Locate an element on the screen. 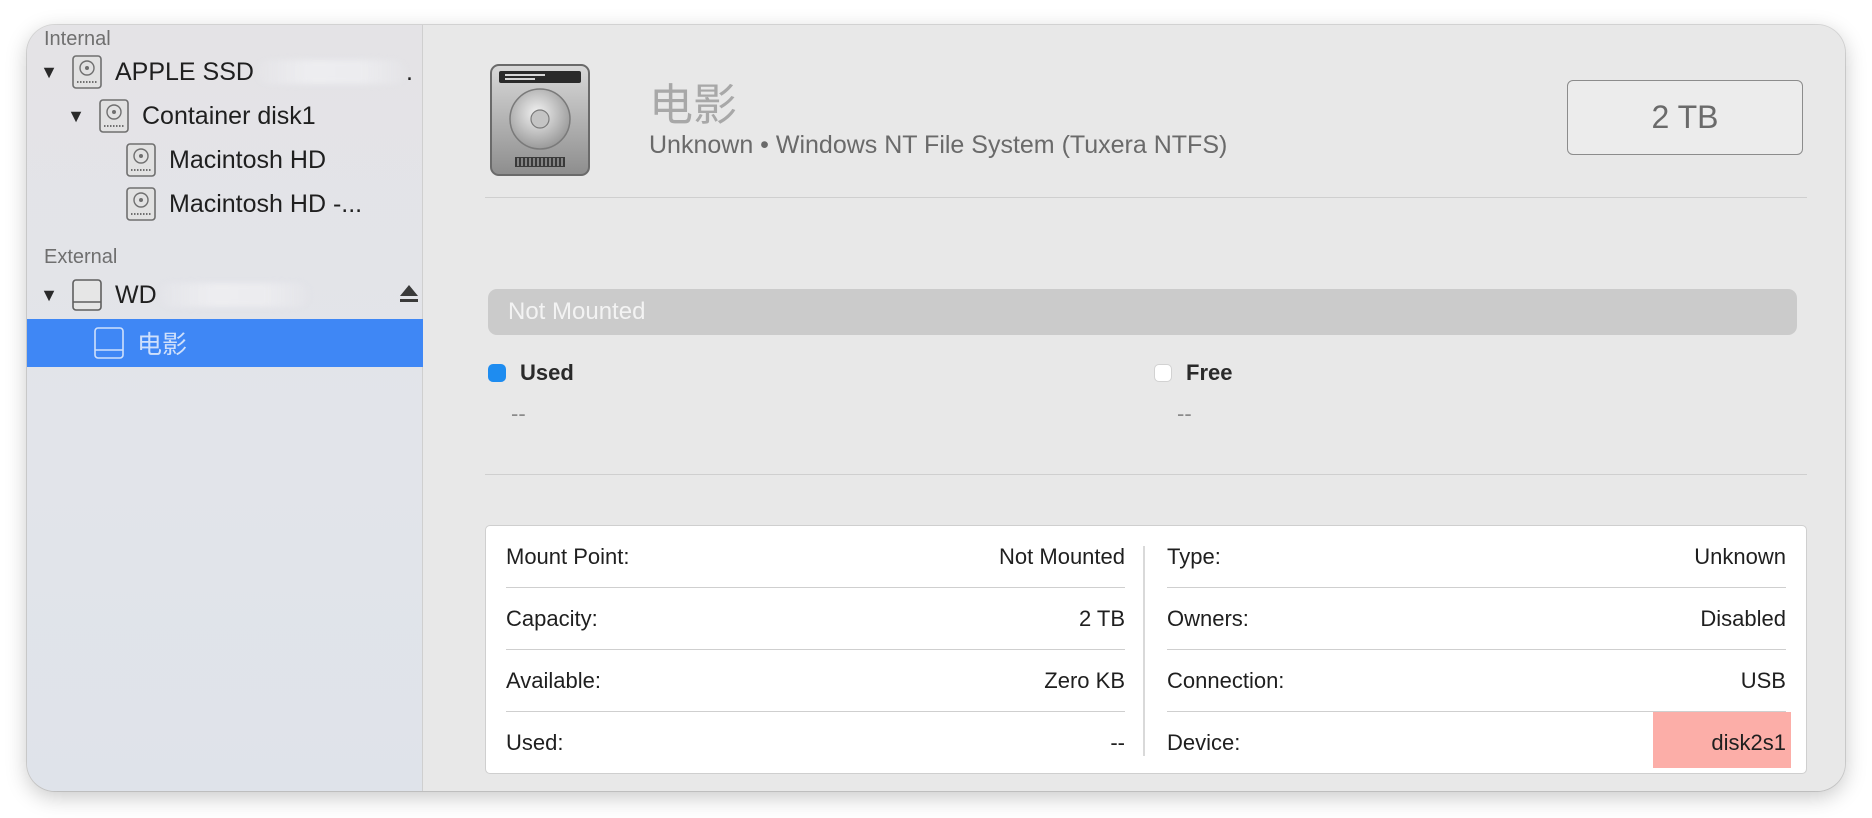 This screenshot has width=1872, height=818. hard-drive-icon is located at coordinates (540, 120).